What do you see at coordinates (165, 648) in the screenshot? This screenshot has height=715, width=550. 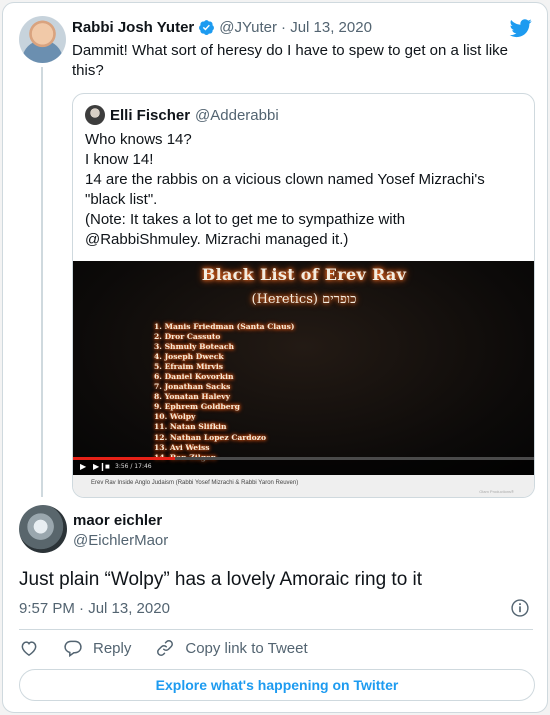 I see `link-icon` at bounding box center [165, 648].